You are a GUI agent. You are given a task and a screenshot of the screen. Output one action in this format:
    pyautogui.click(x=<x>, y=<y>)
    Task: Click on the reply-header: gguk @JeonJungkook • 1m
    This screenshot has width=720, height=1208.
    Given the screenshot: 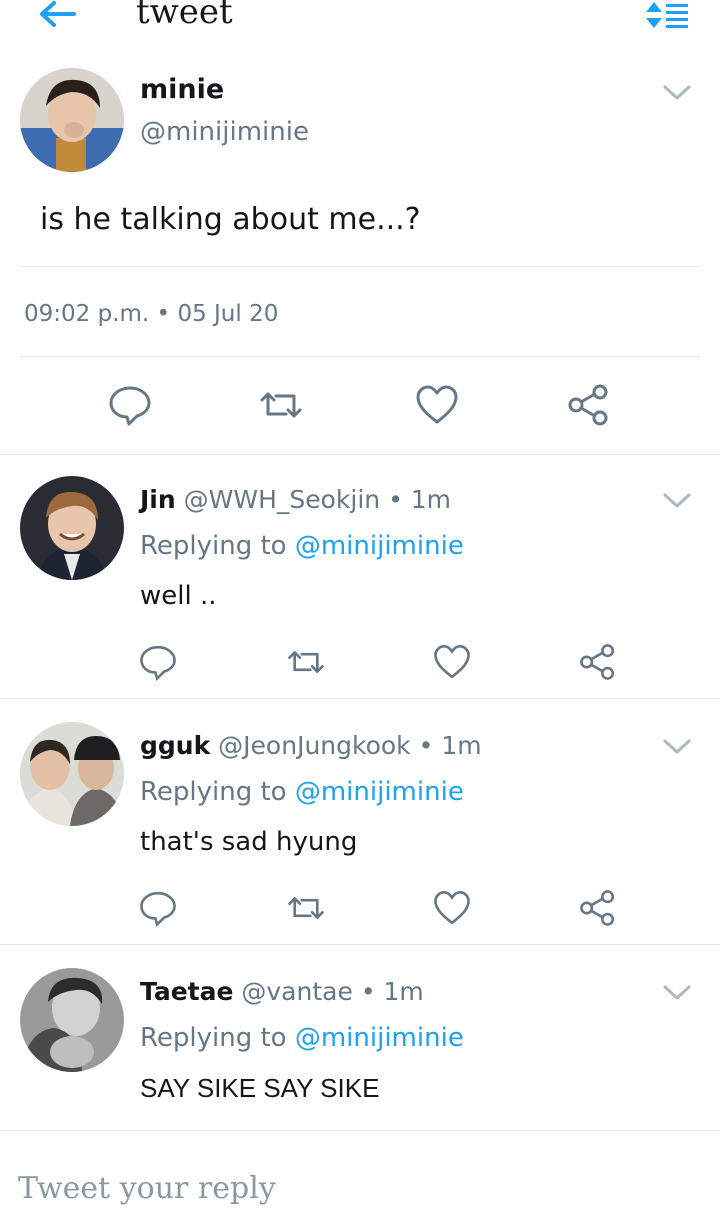 What is the action you would take?
    pyautogui.click(x=311, y=746)
    